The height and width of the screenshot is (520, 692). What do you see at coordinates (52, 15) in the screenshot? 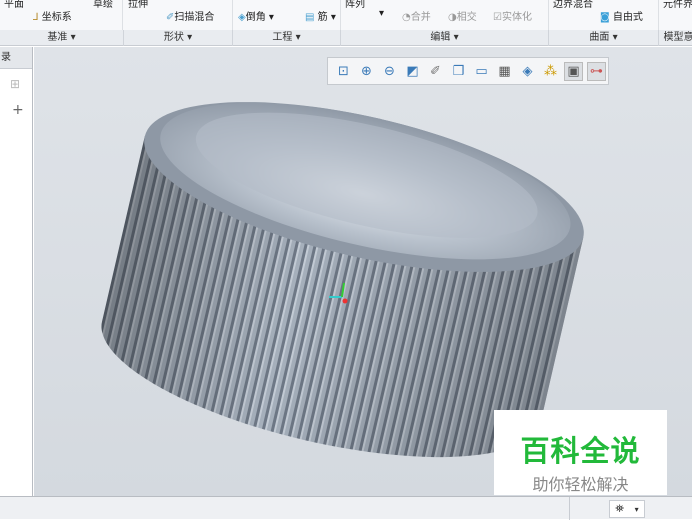
I see `csys-button: ⅃ 坐标系` at bounding box center [52, 15].